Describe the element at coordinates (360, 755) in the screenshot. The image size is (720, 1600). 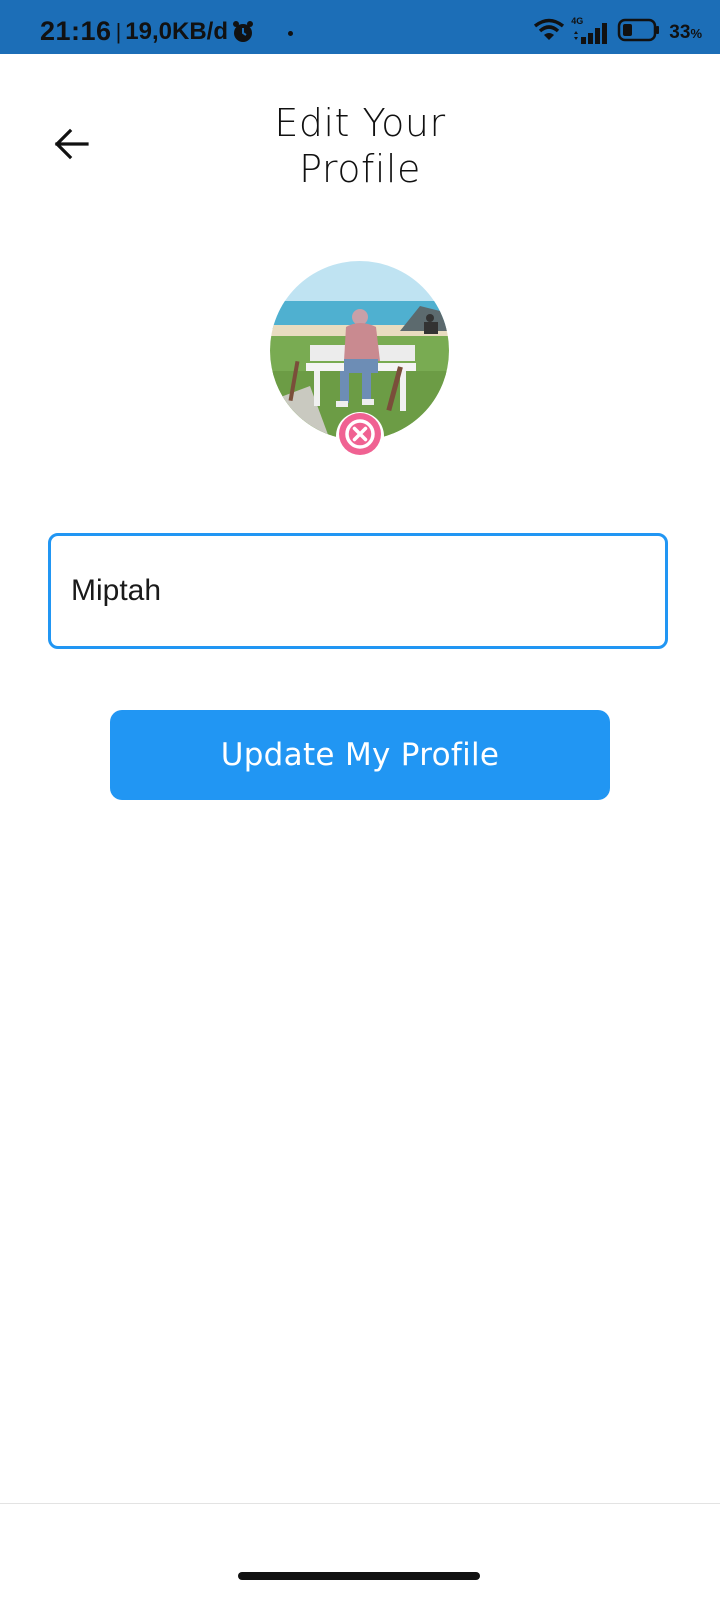
I see `update-profile-button: Update My Profile` at that location.